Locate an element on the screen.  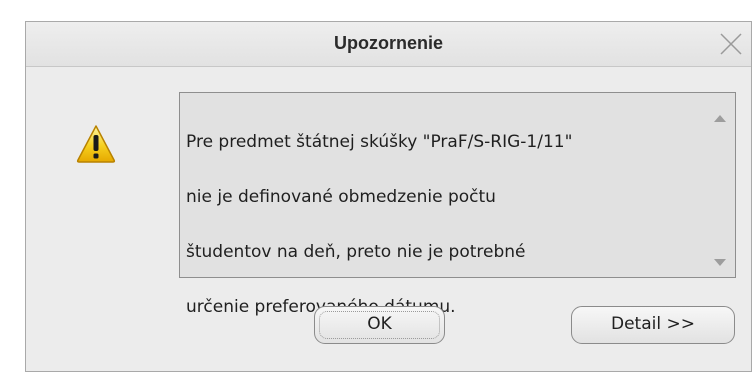
ok-button-label: OK is located at coordinates (379, 324).